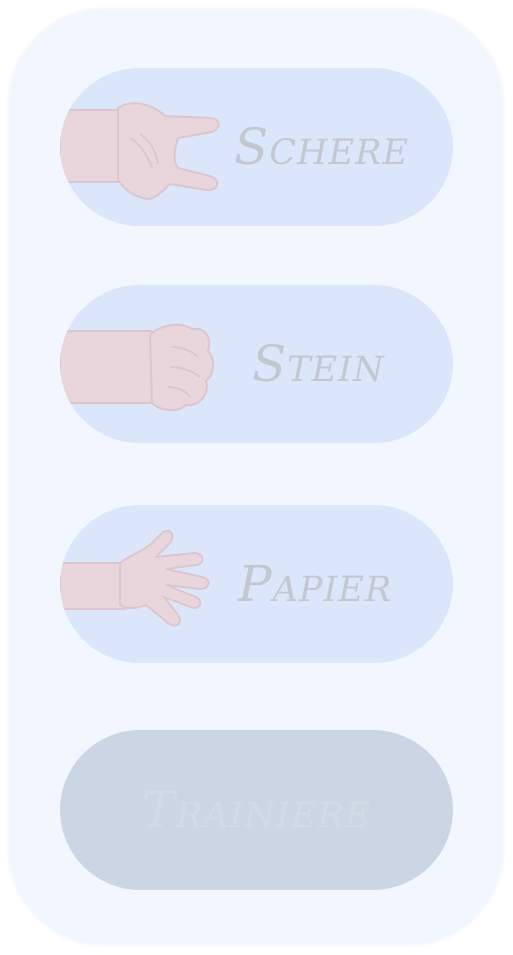 This screenshot has height=955, width=513. I want to click on rock-fist-icon, so click(137, 367).